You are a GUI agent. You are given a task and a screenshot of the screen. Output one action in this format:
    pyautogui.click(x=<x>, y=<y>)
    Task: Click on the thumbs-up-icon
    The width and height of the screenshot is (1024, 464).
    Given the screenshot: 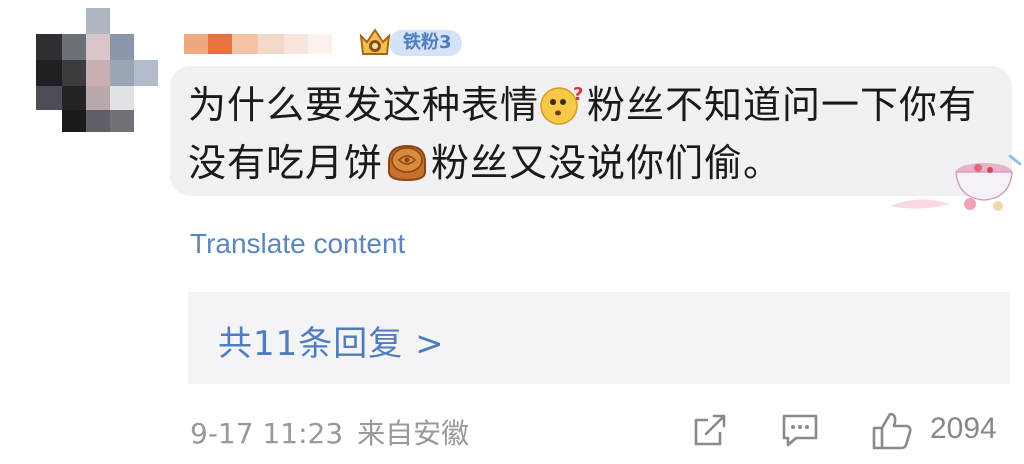 What is the action you would take?
    pyautogui.click(x=892, y=431)
    